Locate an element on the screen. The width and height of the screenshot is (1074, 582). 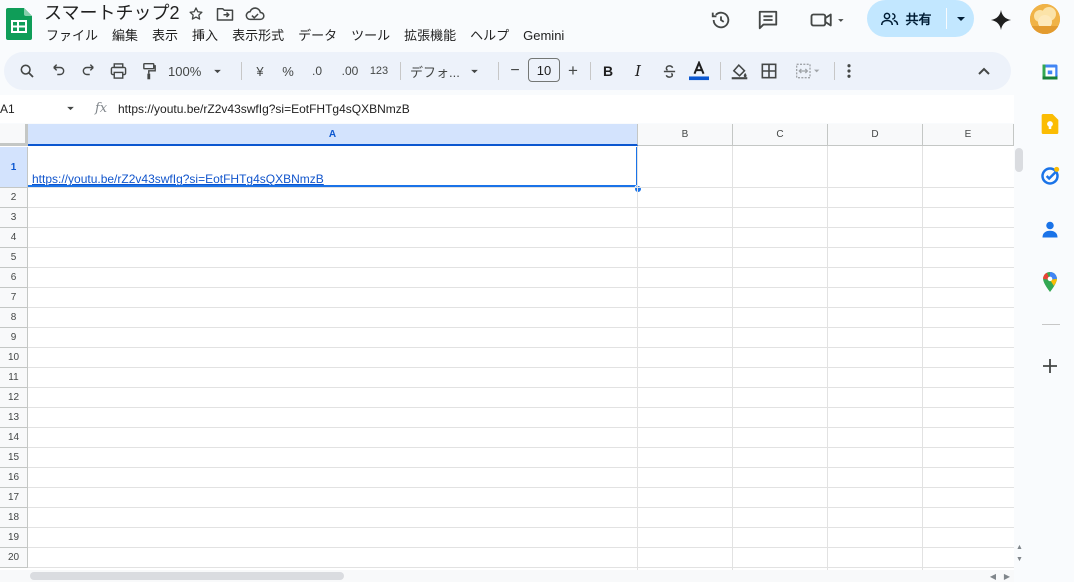
move-folder-icon is located at coordinates (225, 14).